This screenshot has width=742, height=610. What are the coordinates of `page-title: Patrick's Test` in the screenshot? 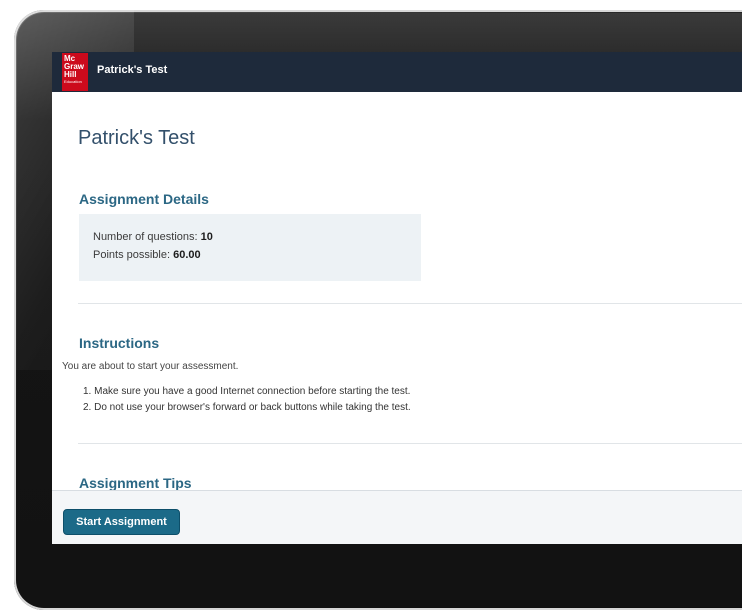 It's located at (136, 138).